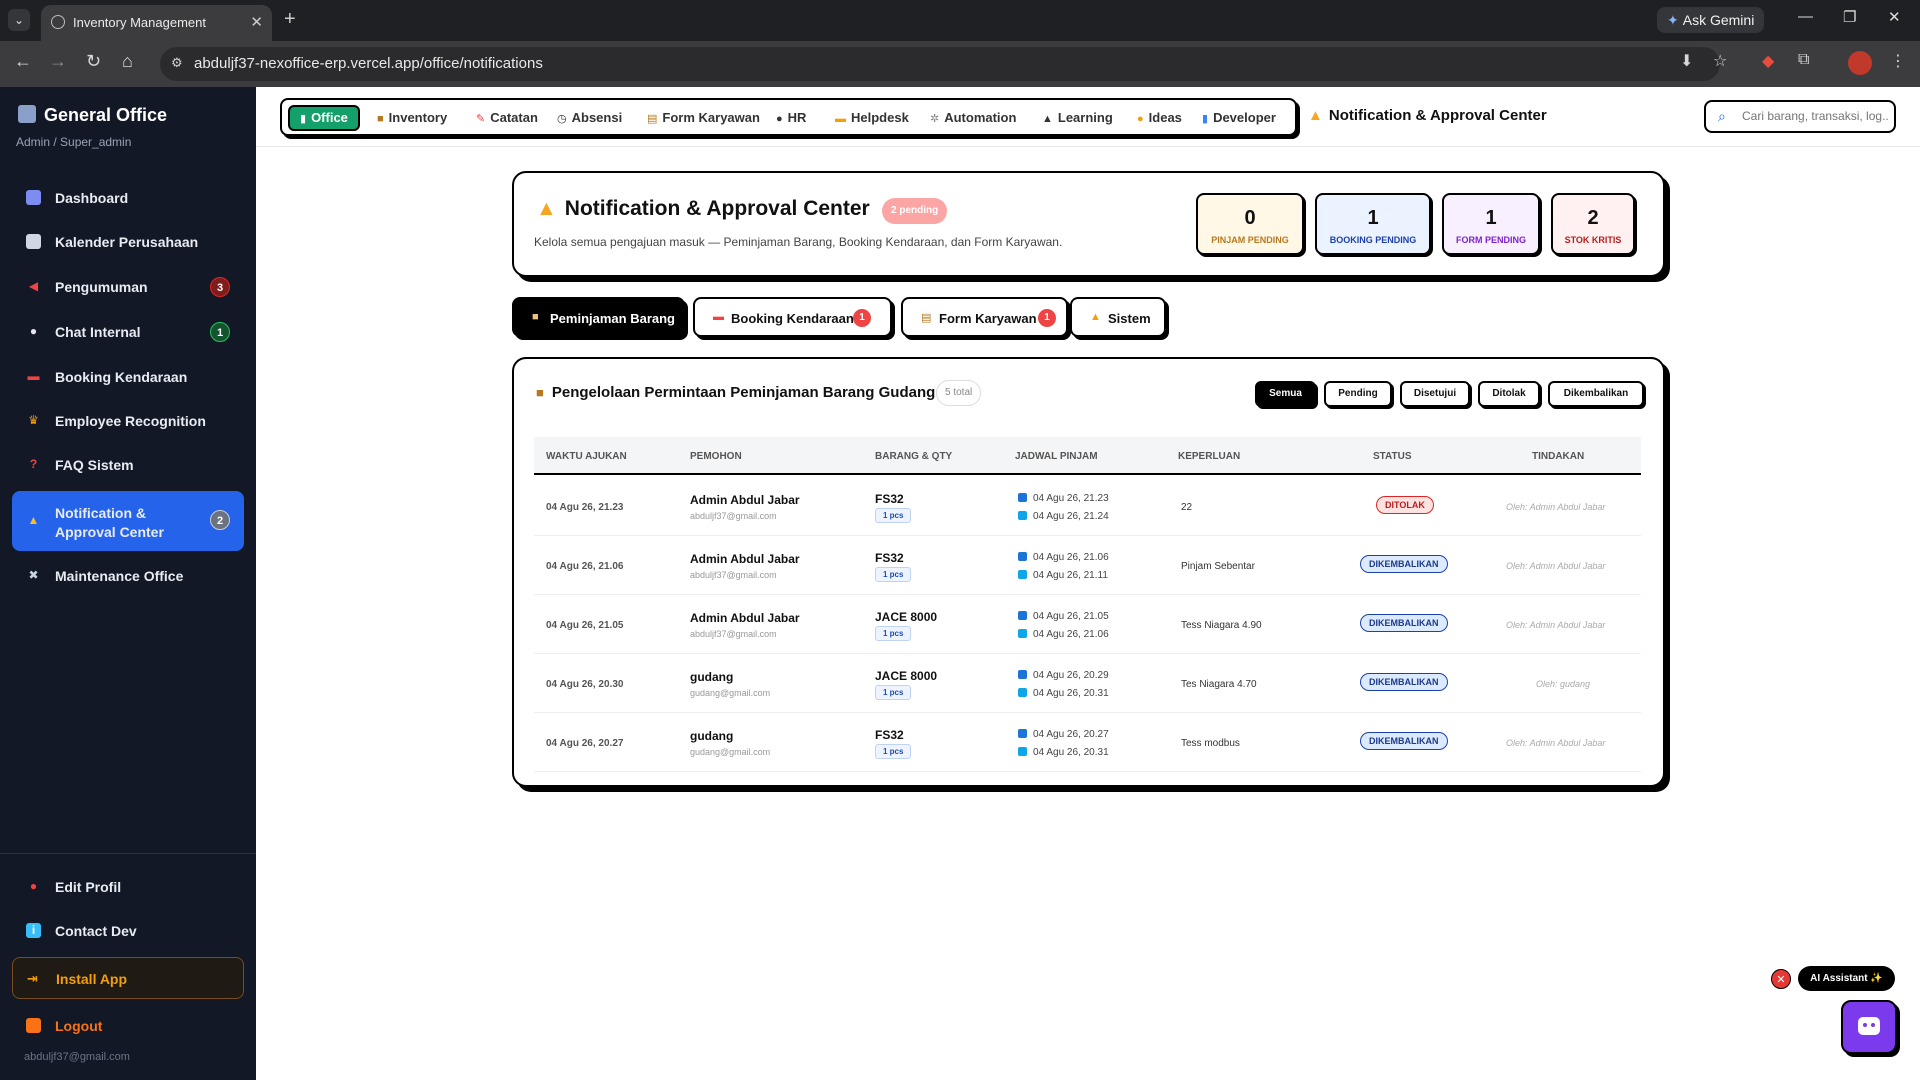 The width and height of the screenshot is (1920, 1080). I want to click on nav-learning: ▲ Learning, so click(1077, 118).